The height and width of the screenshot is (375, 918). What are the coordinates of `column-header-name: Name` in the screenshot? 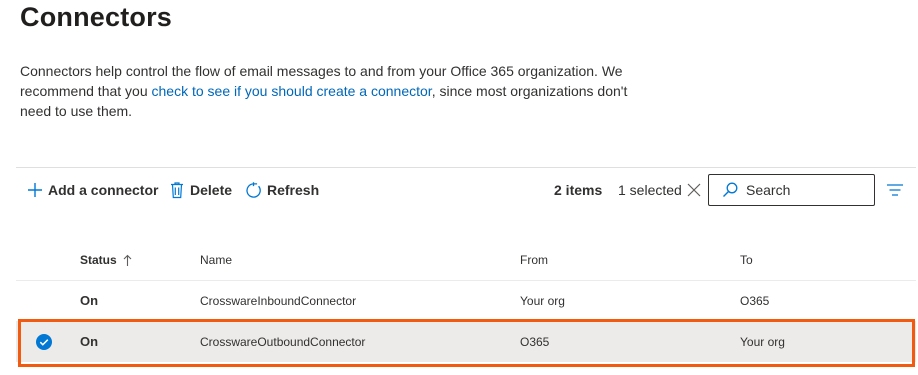 It's located at (216, 260).